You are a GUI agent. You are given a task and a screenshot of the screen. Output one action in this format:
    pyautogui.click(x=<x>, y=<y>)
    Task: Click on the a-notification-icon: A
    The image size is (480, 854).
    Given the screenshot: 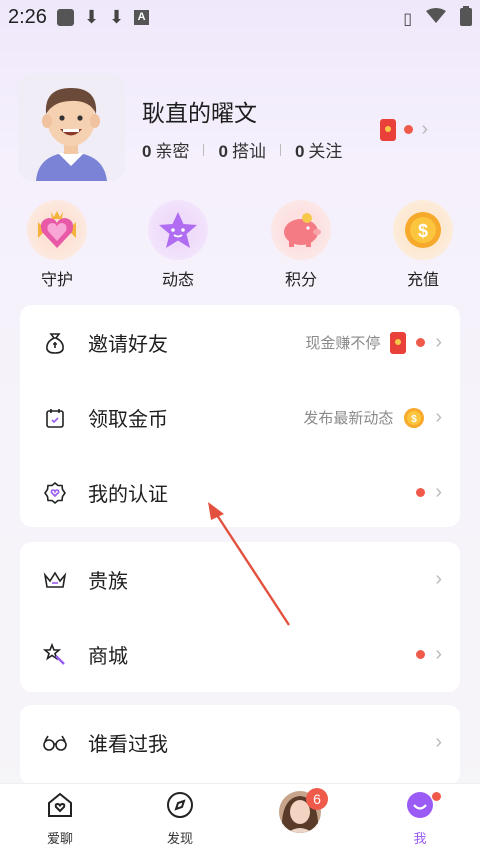 What is the action you would take?
    pyautogui.click(x=142, y=17)
    